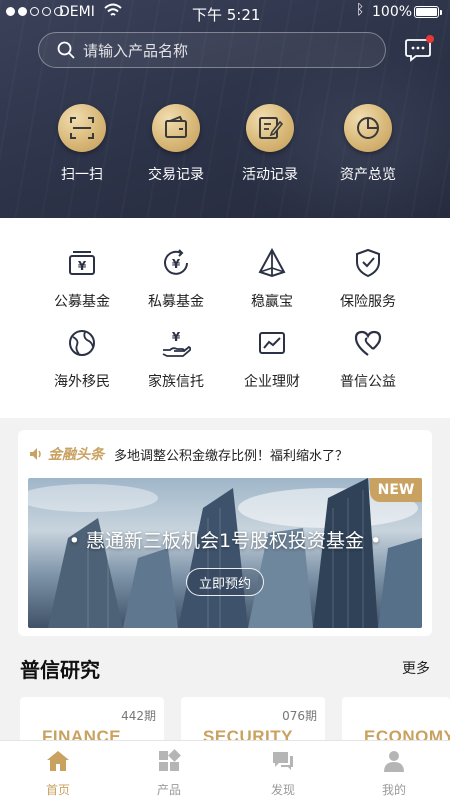  Describe the element at coordinates (272, 262) in the screenshot. I see `pyramid-icon` at that location.